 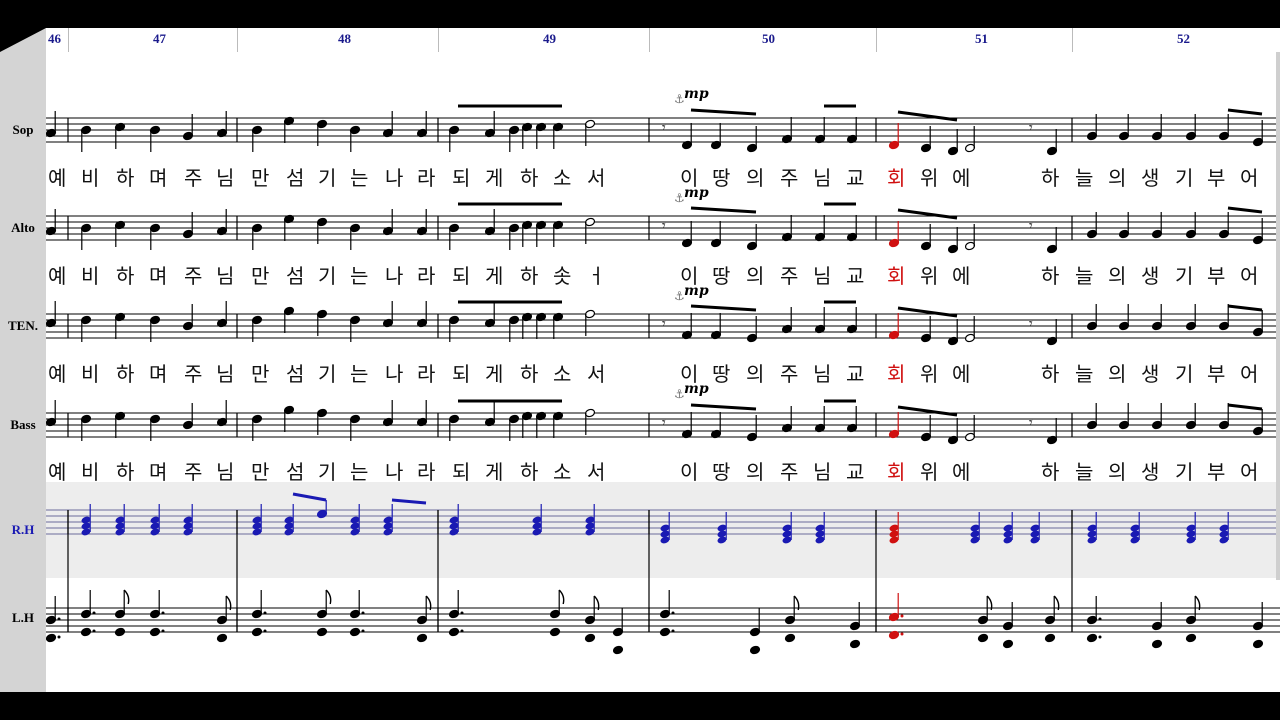 What do you see at coordinates (562, 178) in the screenshot?
I see `lyric-syllable: 소` at bounding box center [562, 178].